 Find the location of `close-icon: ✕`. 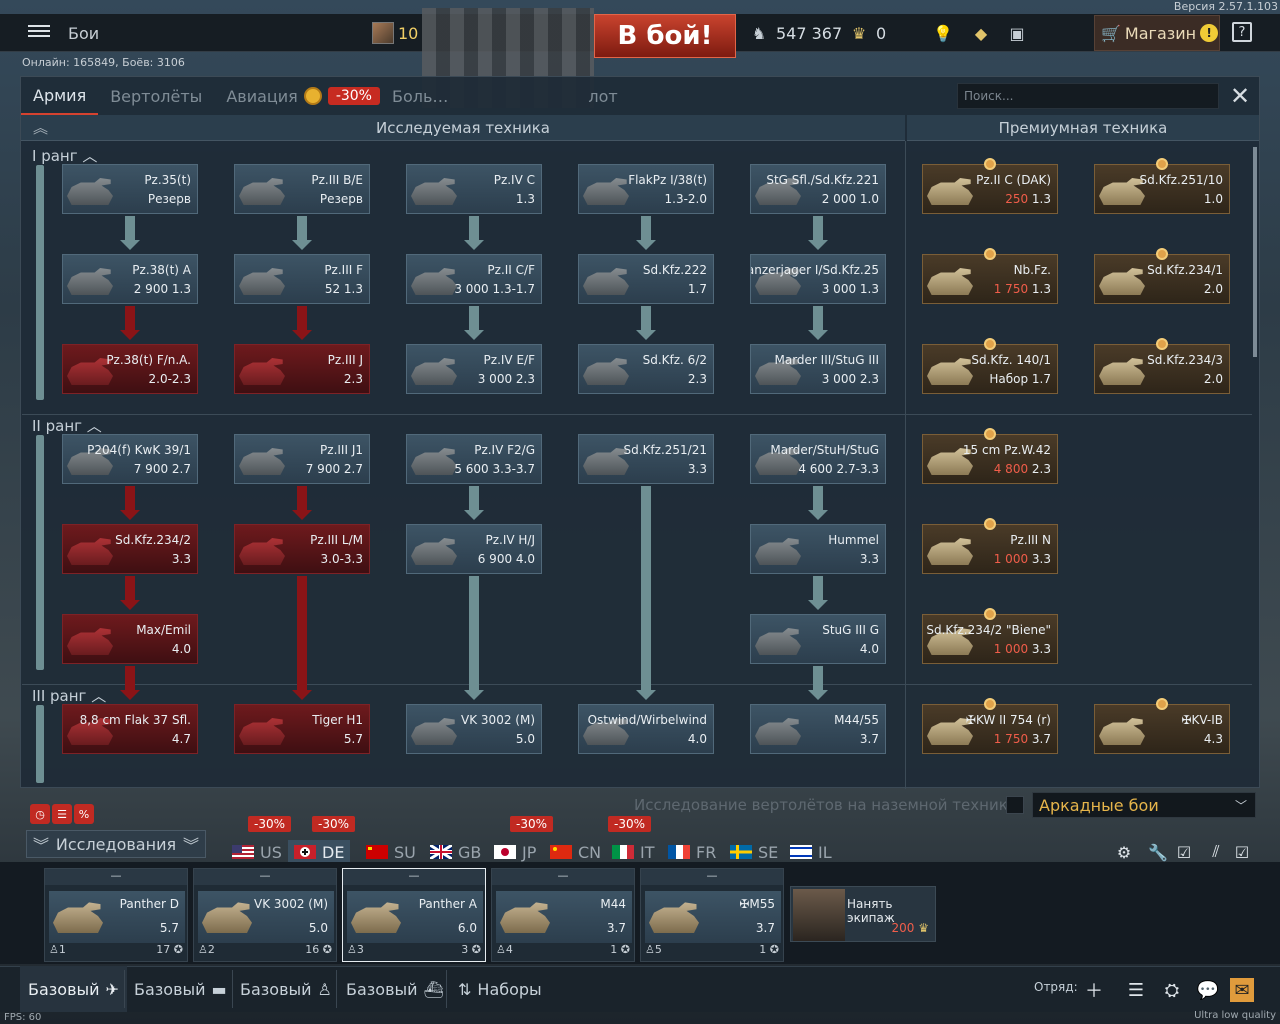

close-icon: ✕ is located at coordinates (1240, 96).